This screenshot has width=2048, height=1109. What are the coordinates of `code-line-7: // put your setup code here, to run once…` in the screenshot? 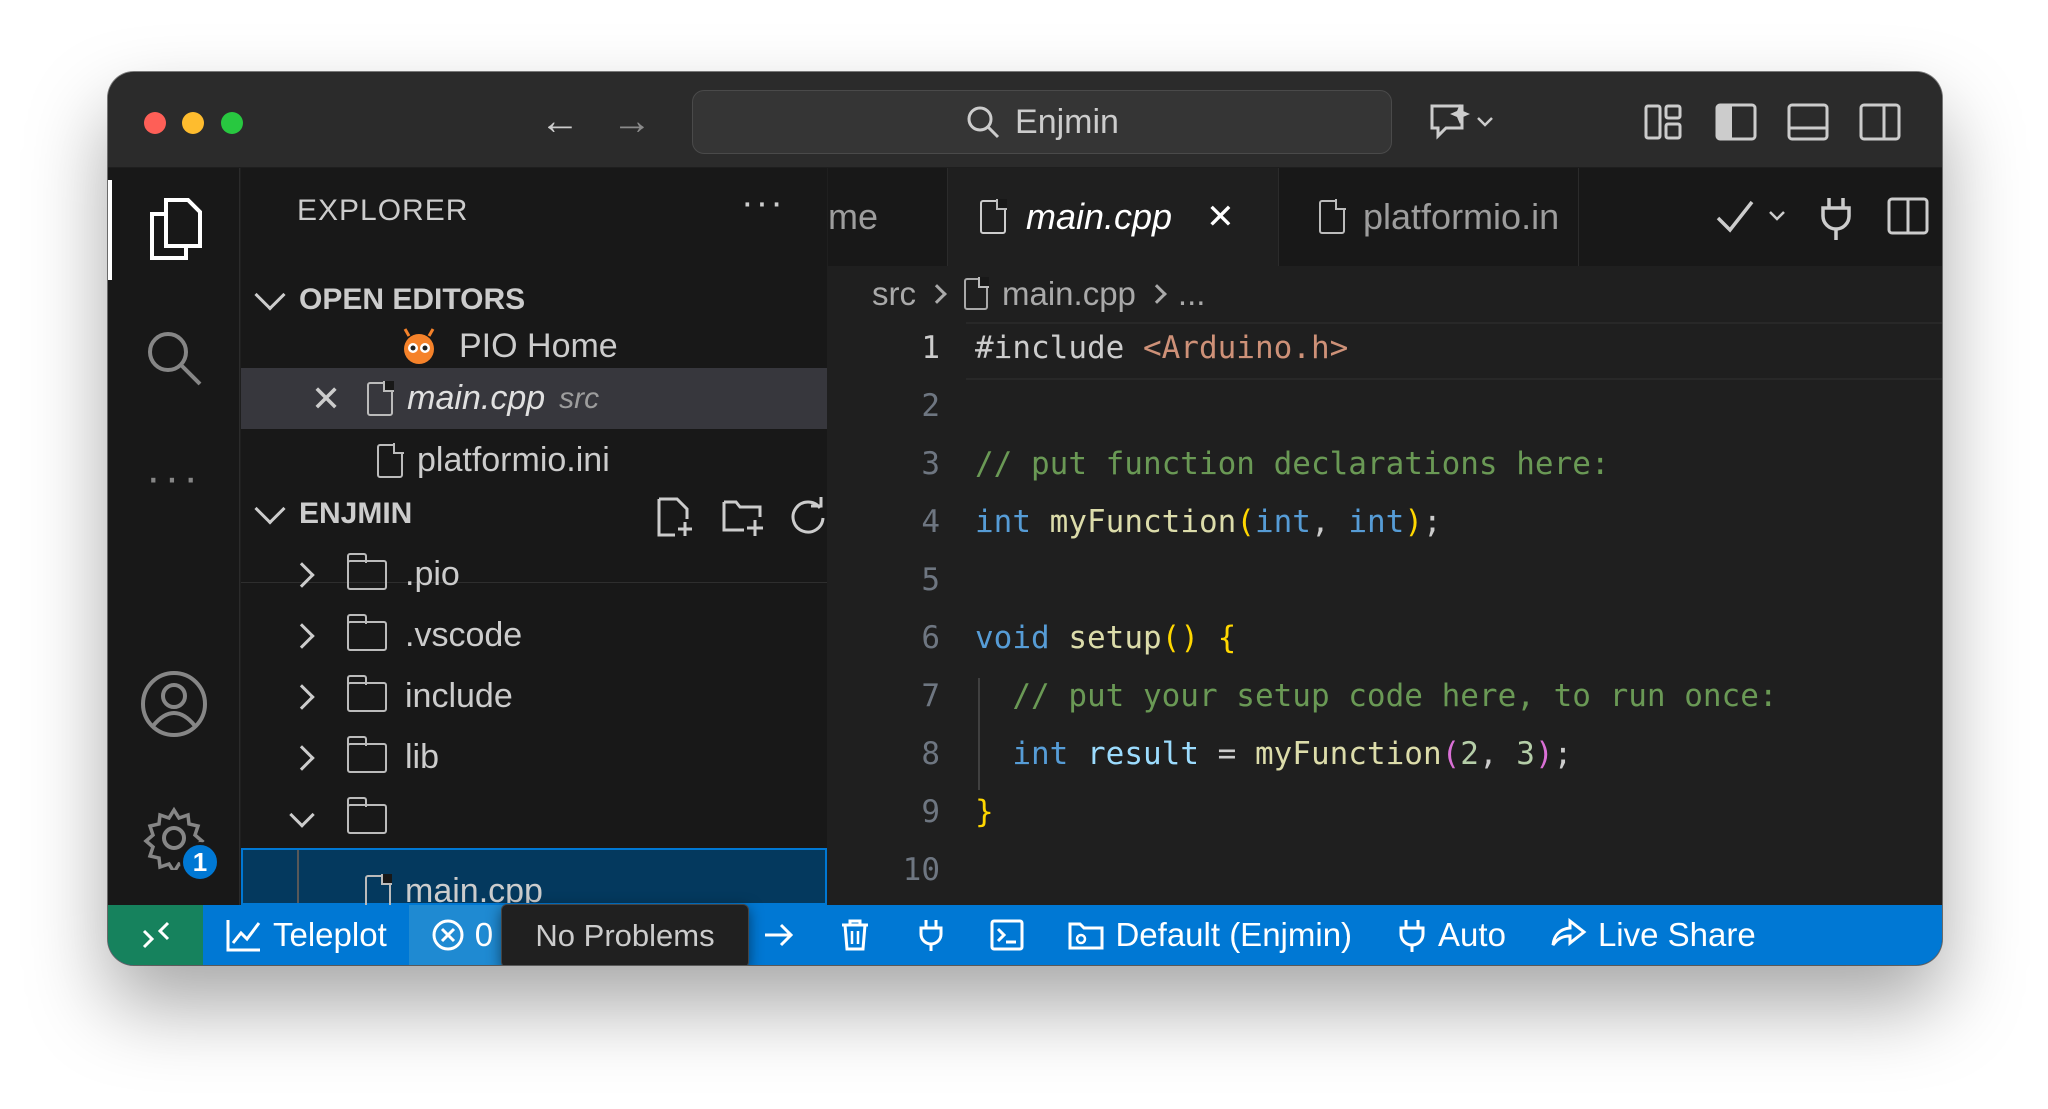 It's located at (1395, 696).